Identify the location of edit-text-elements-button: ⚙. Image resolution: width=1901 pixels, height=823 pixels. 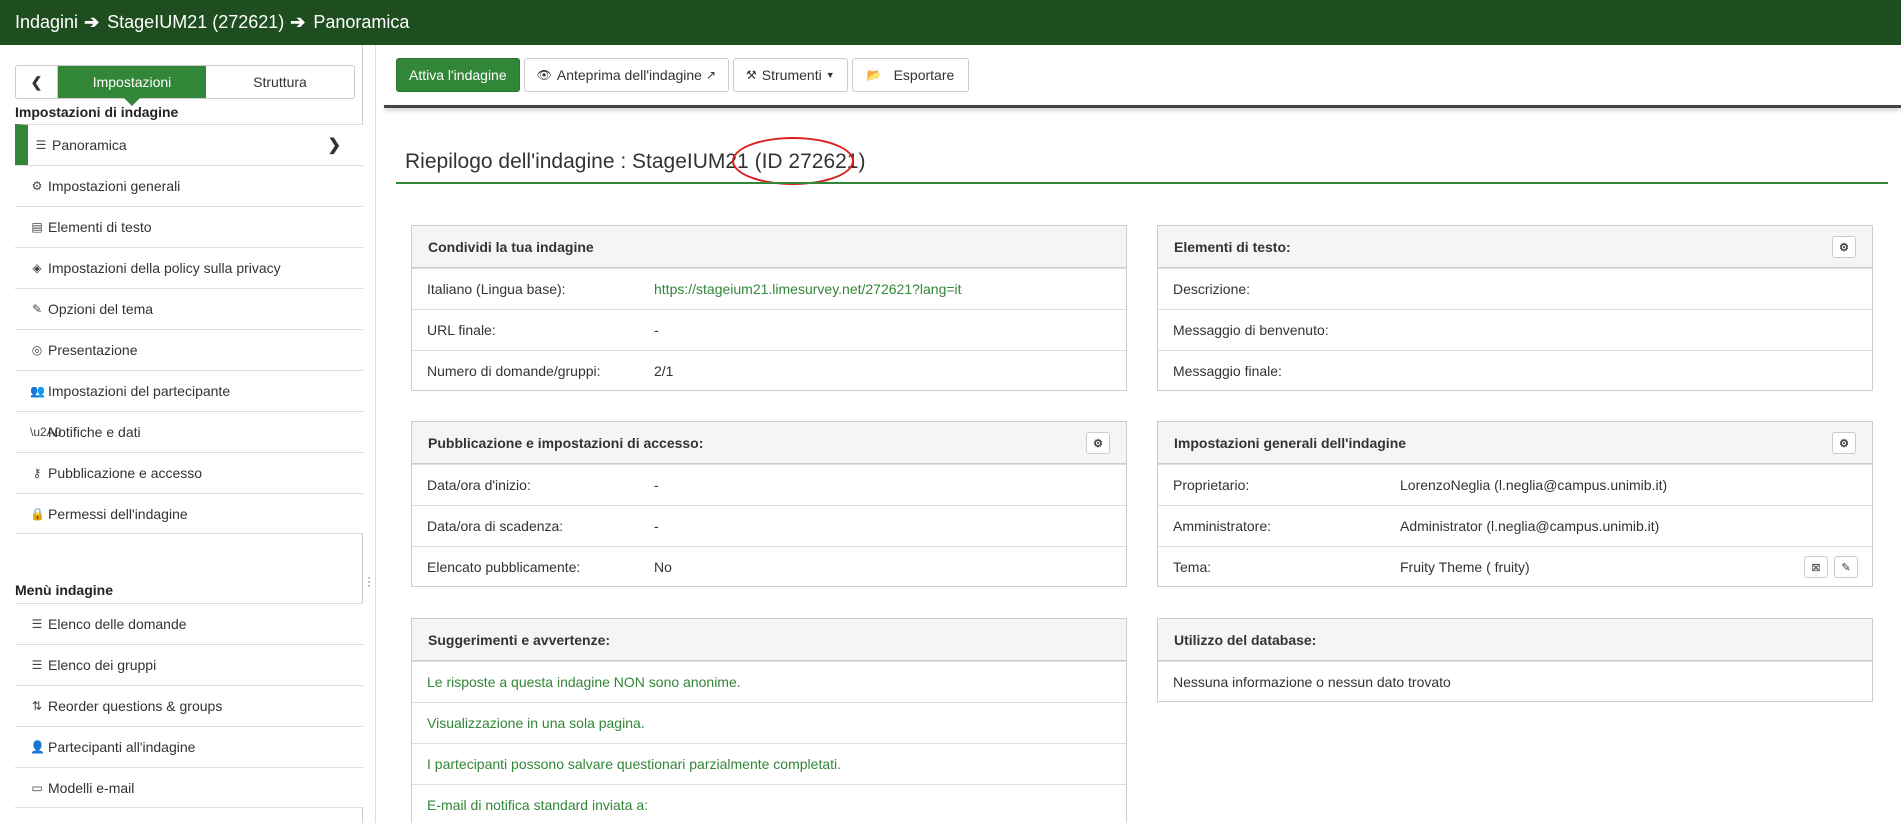
(1844, 247).